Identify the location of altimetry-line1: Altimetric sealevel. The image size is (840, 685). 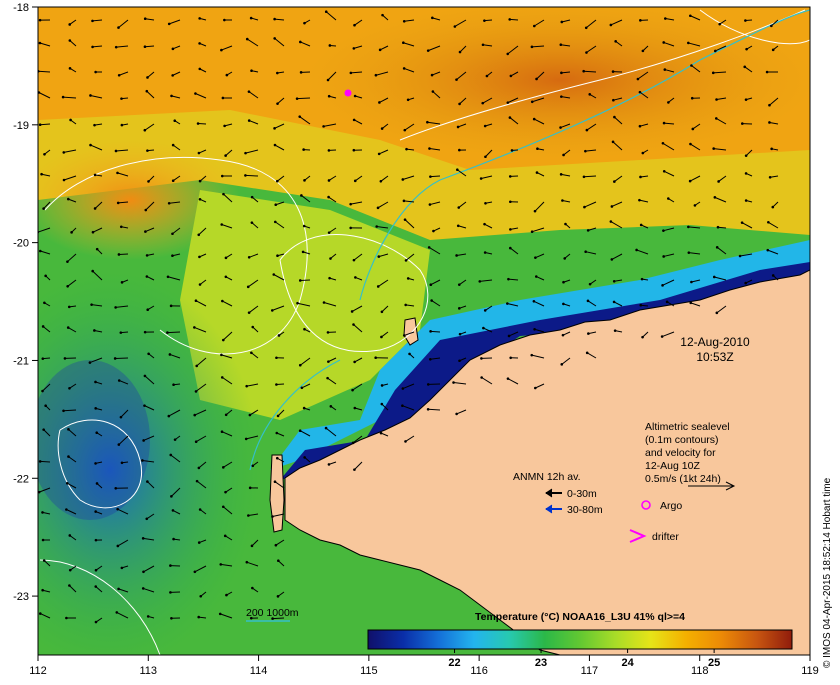
(687, 427).